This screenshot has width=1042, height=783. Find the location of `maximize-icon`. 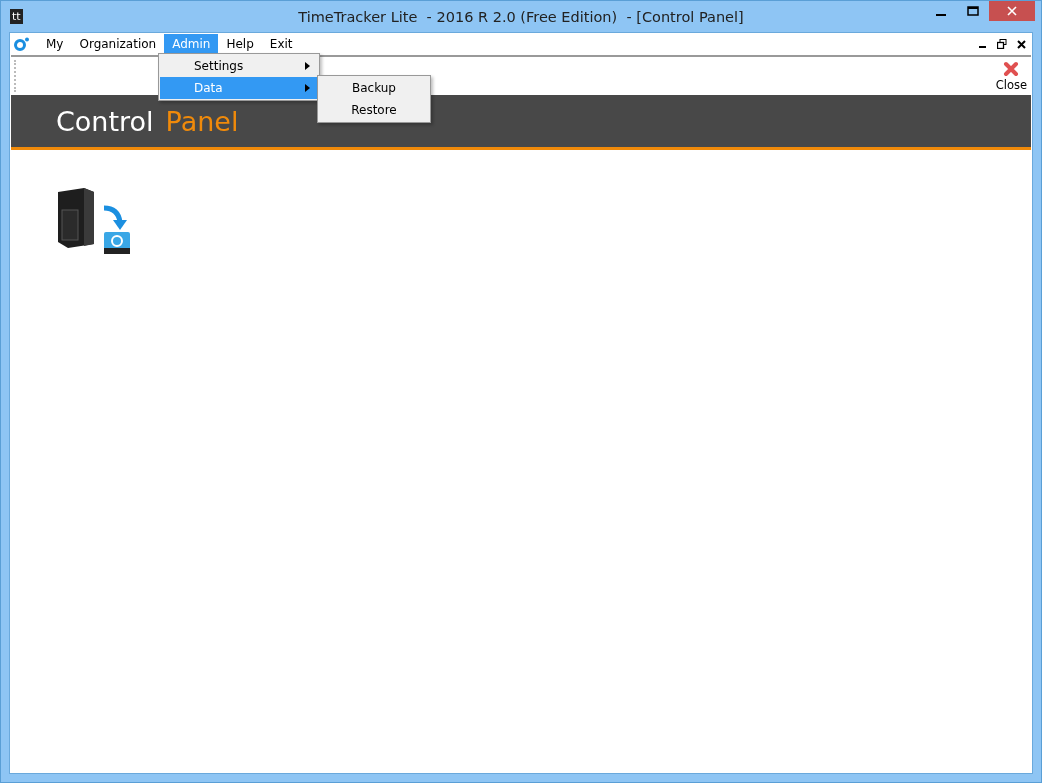

maximize-icon is located at coordinates (973, 11).